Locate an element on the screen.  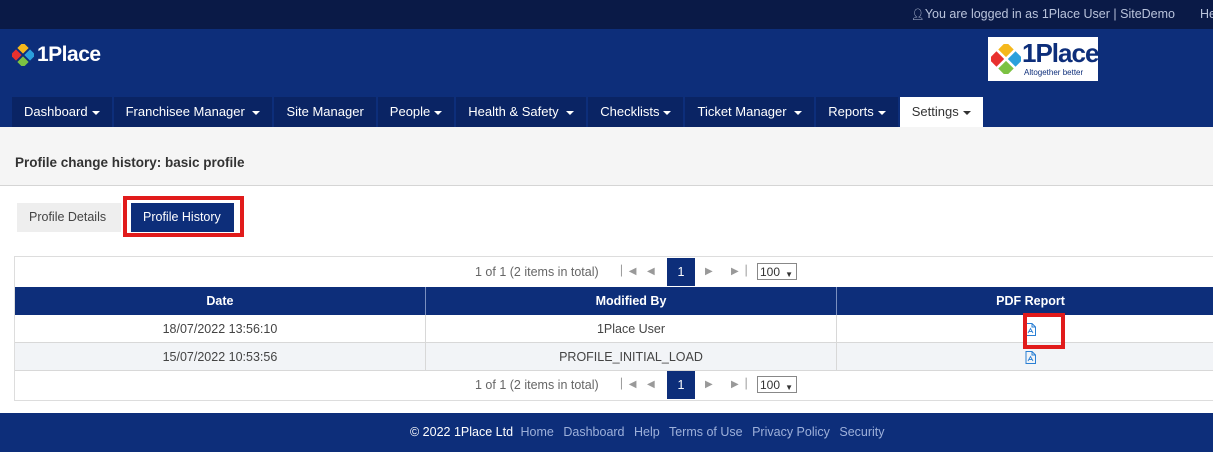
tab-profile-details: Profile Details is located at coordinates (69, 217).